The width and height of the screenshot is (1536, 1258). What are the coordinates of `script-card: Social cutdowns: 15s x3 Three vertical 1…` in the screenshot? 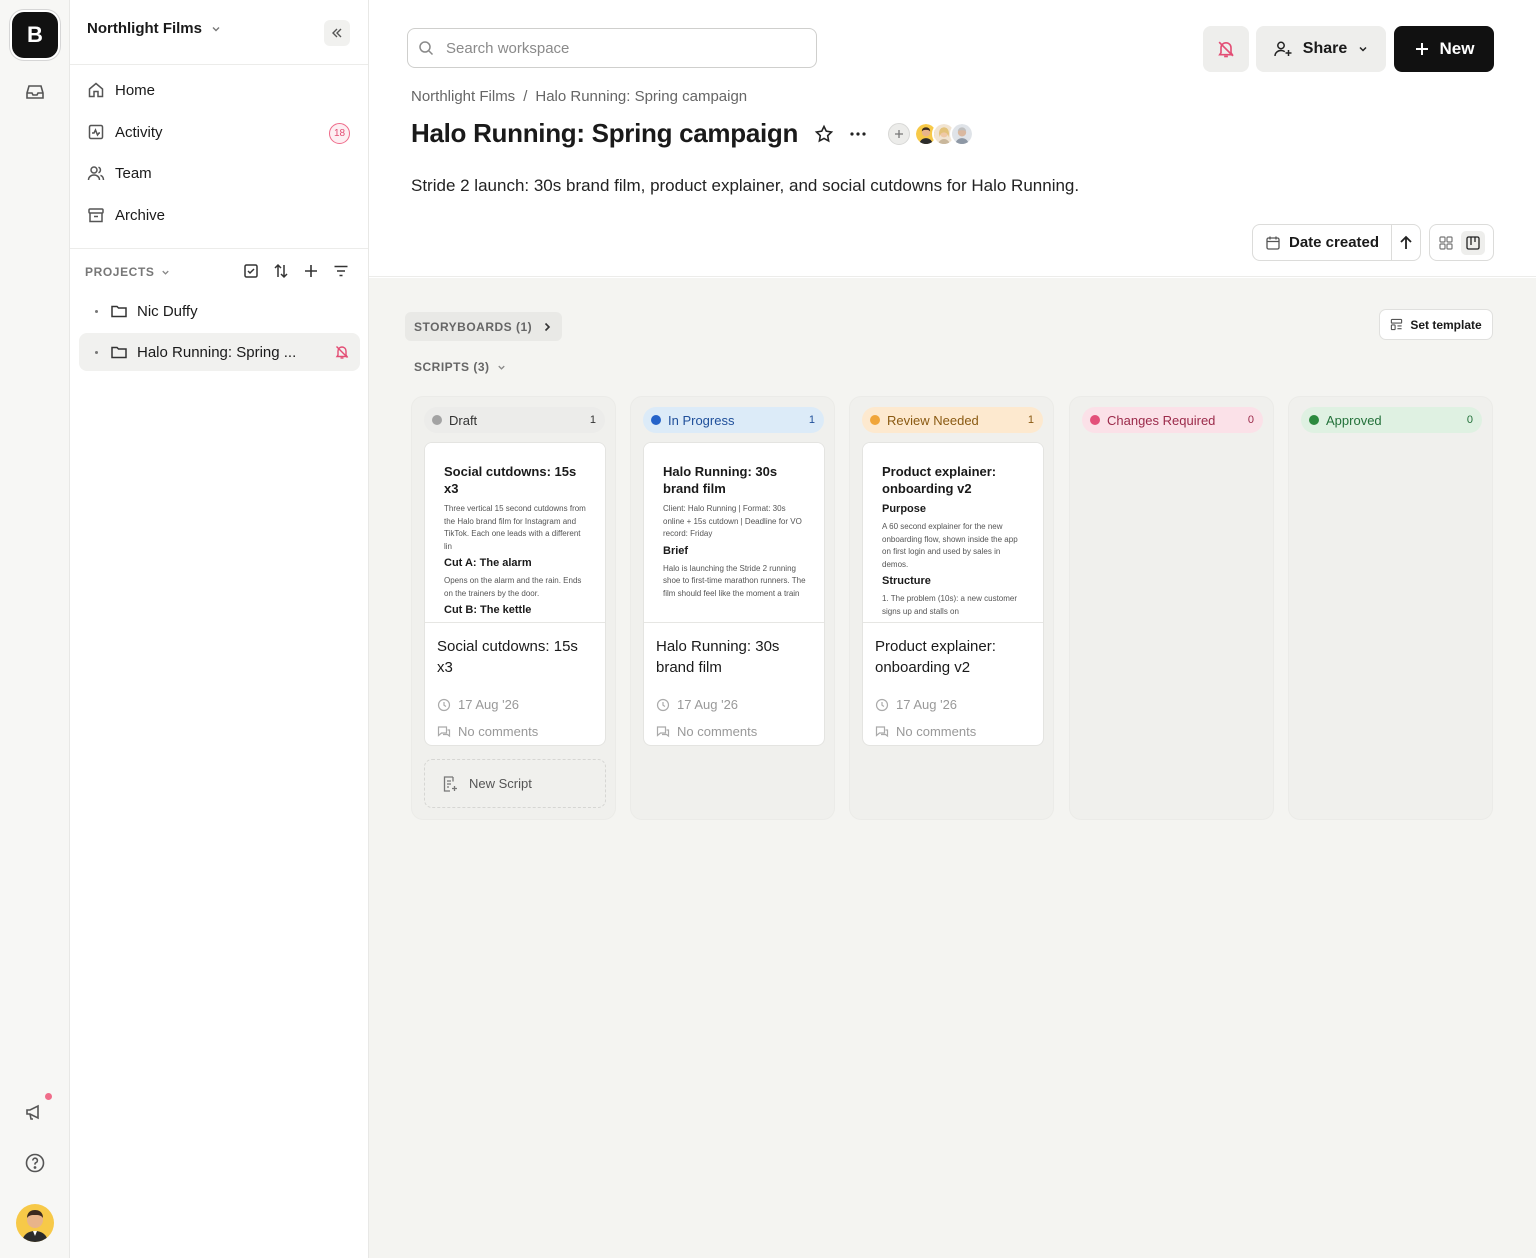 It's located at (515, 594).